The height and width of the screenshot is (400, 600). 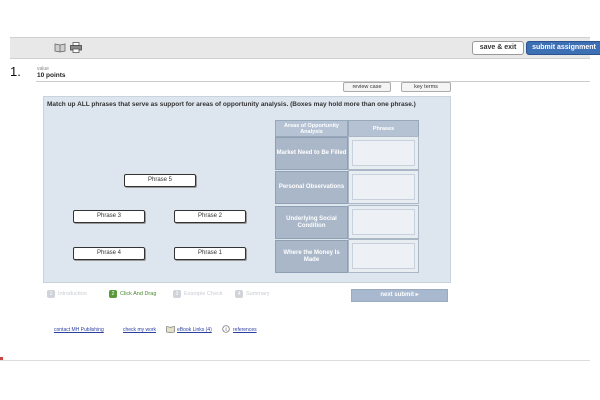 I want to click on phrase-3-chip: Phrase 3, so click(x=109, y=216).